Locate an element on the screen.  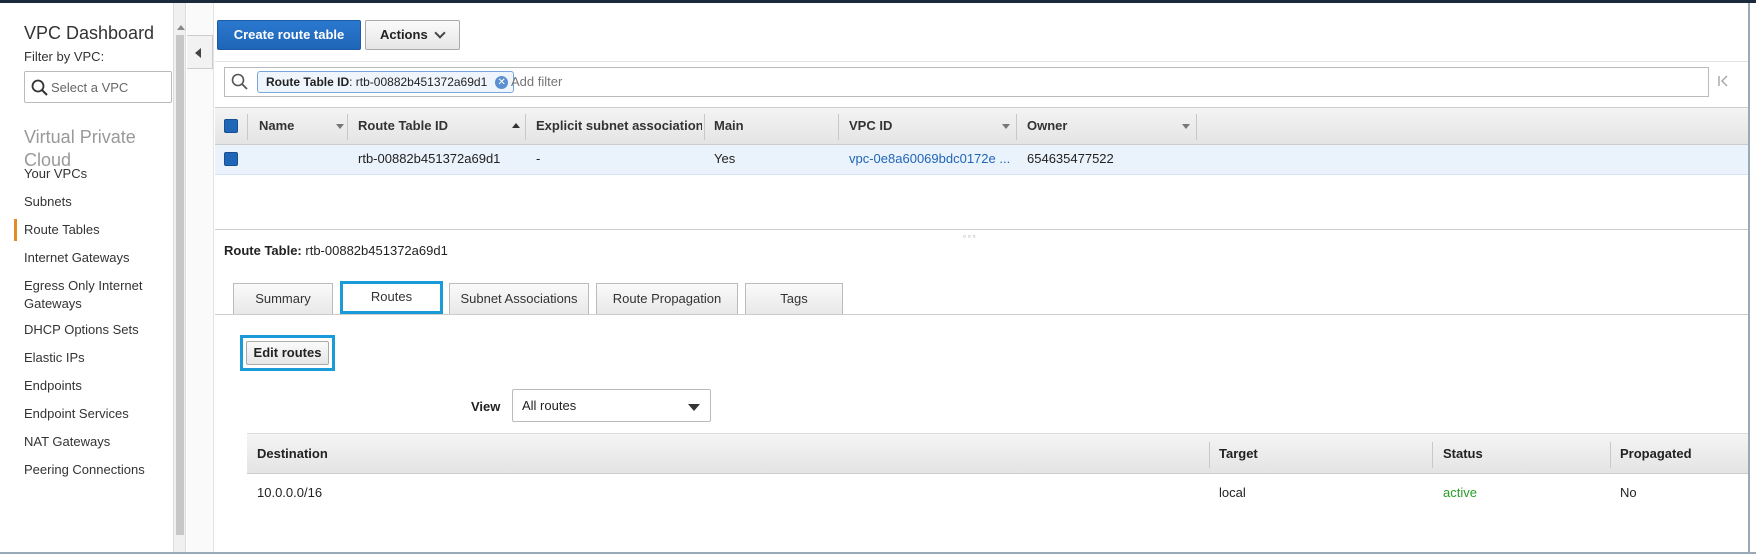
filter-bar: Route Table ID: rtb-00882b451372a69d1 ✕ is located at coordinates (966, 82).